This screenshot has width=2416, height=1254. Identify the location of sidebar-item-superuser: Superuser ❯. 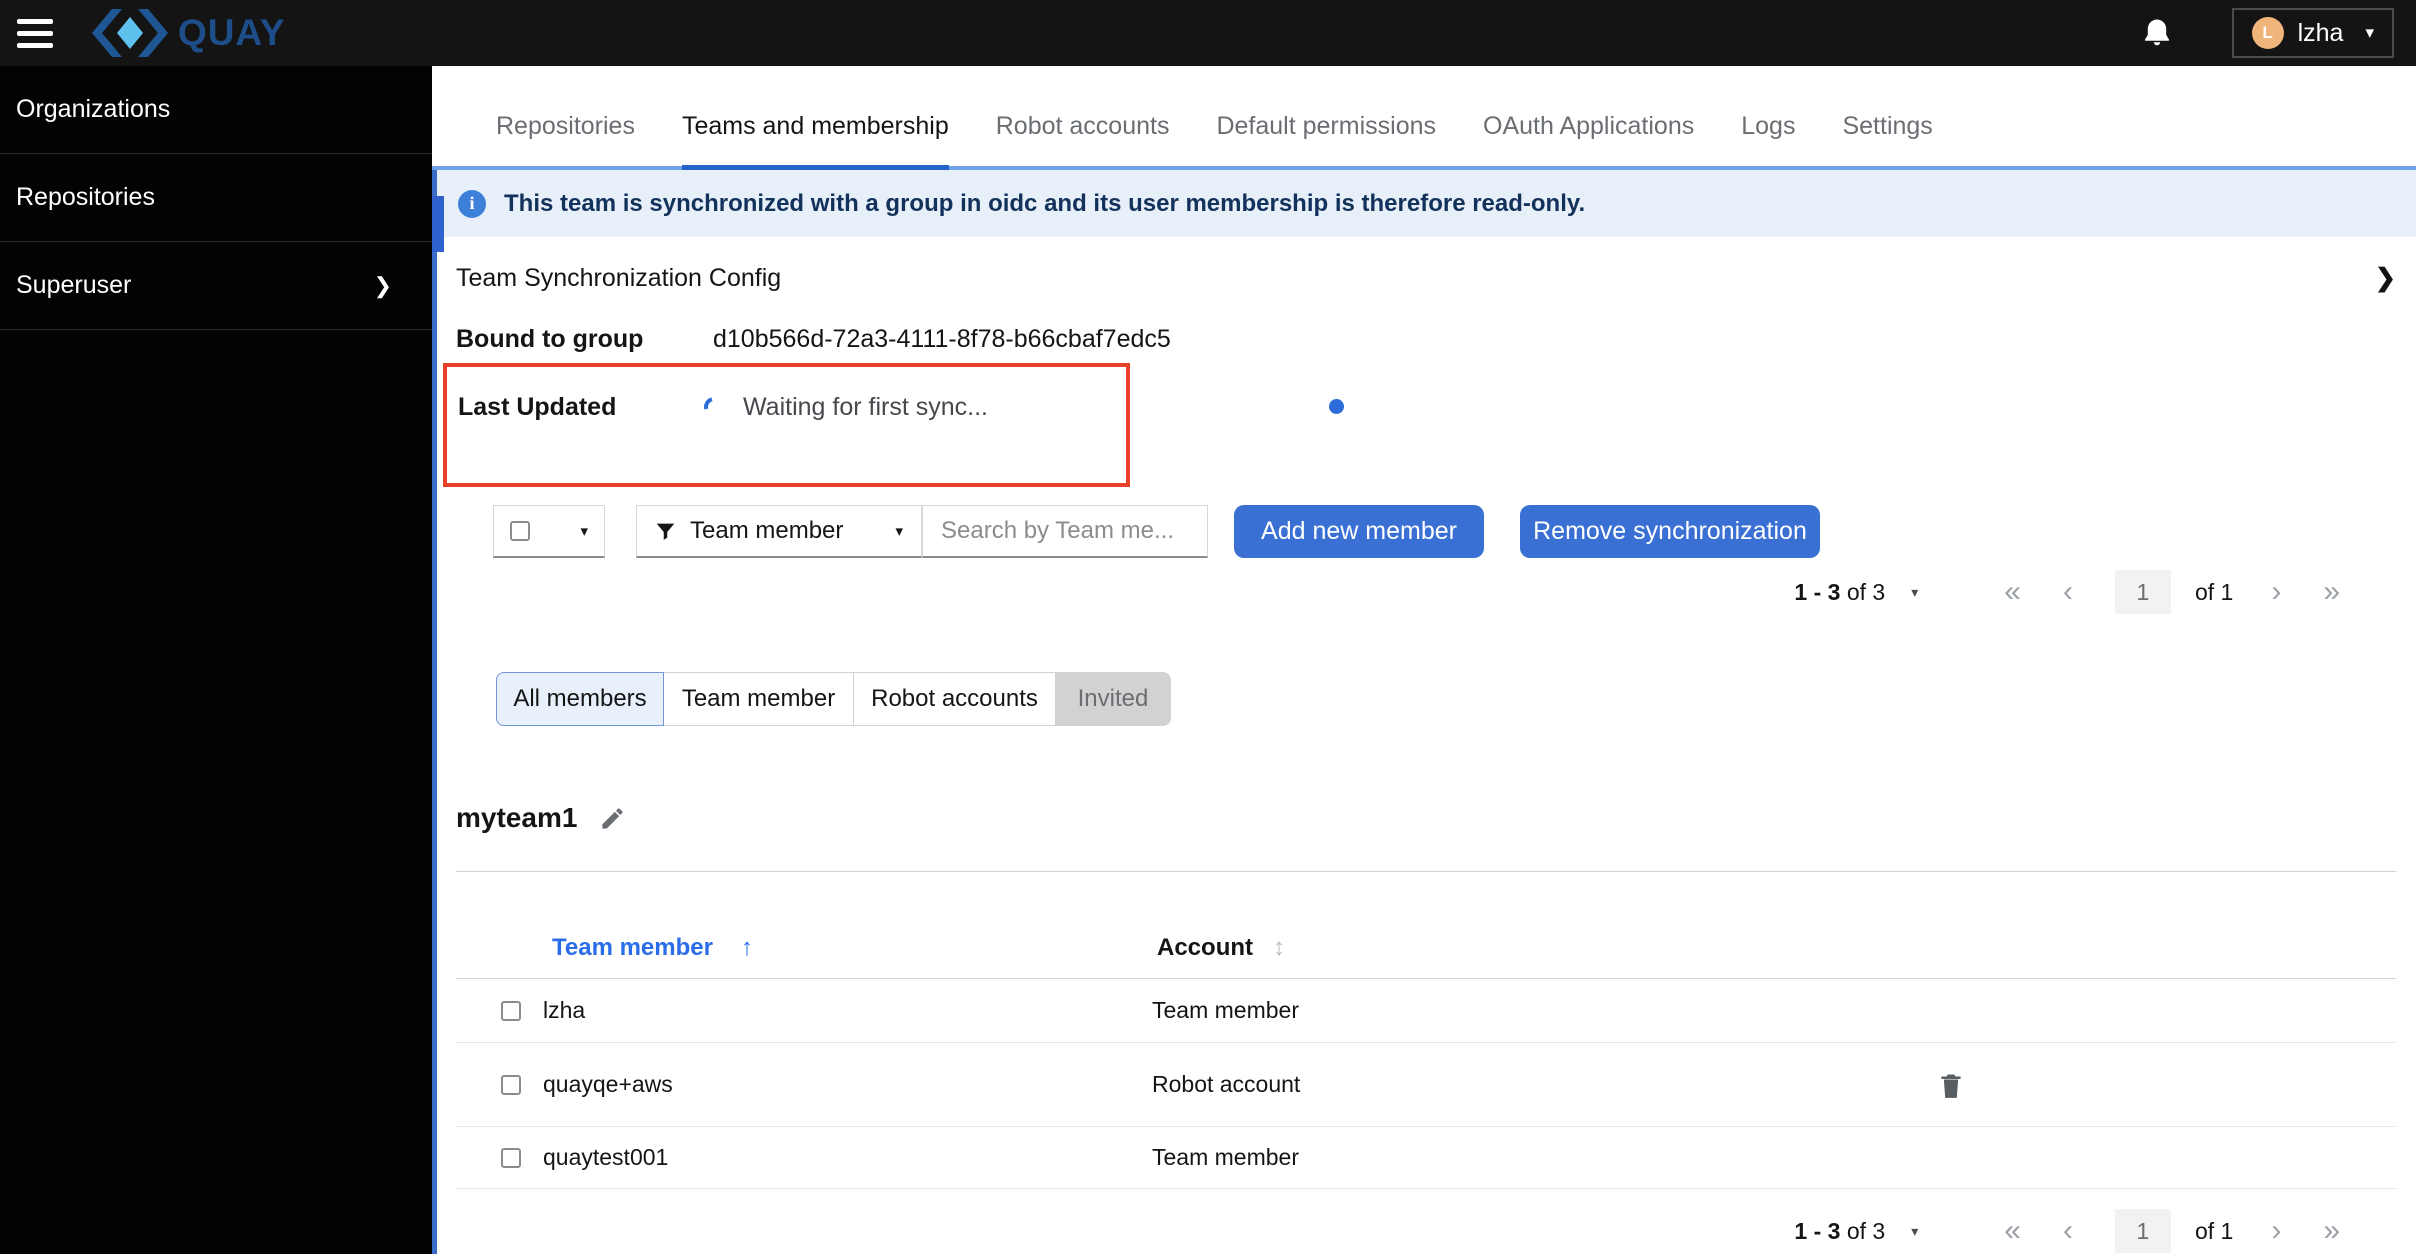
(216, 286).